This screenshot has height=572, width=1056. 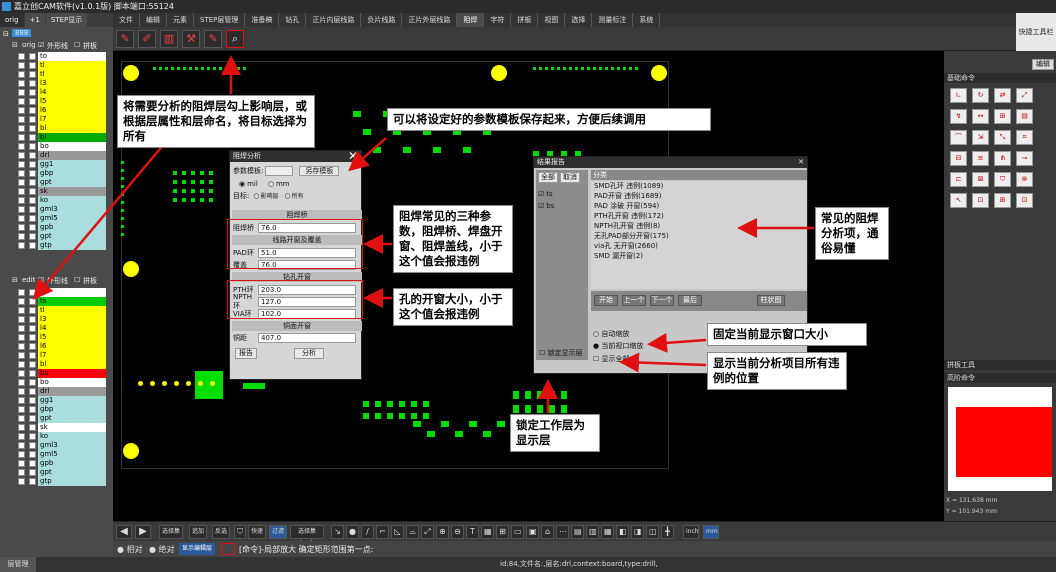 What do you see at coordinates (337, 532) in the screenshot?
I see `draw-tool-icon: ↘` at bounding box center [337, 532].